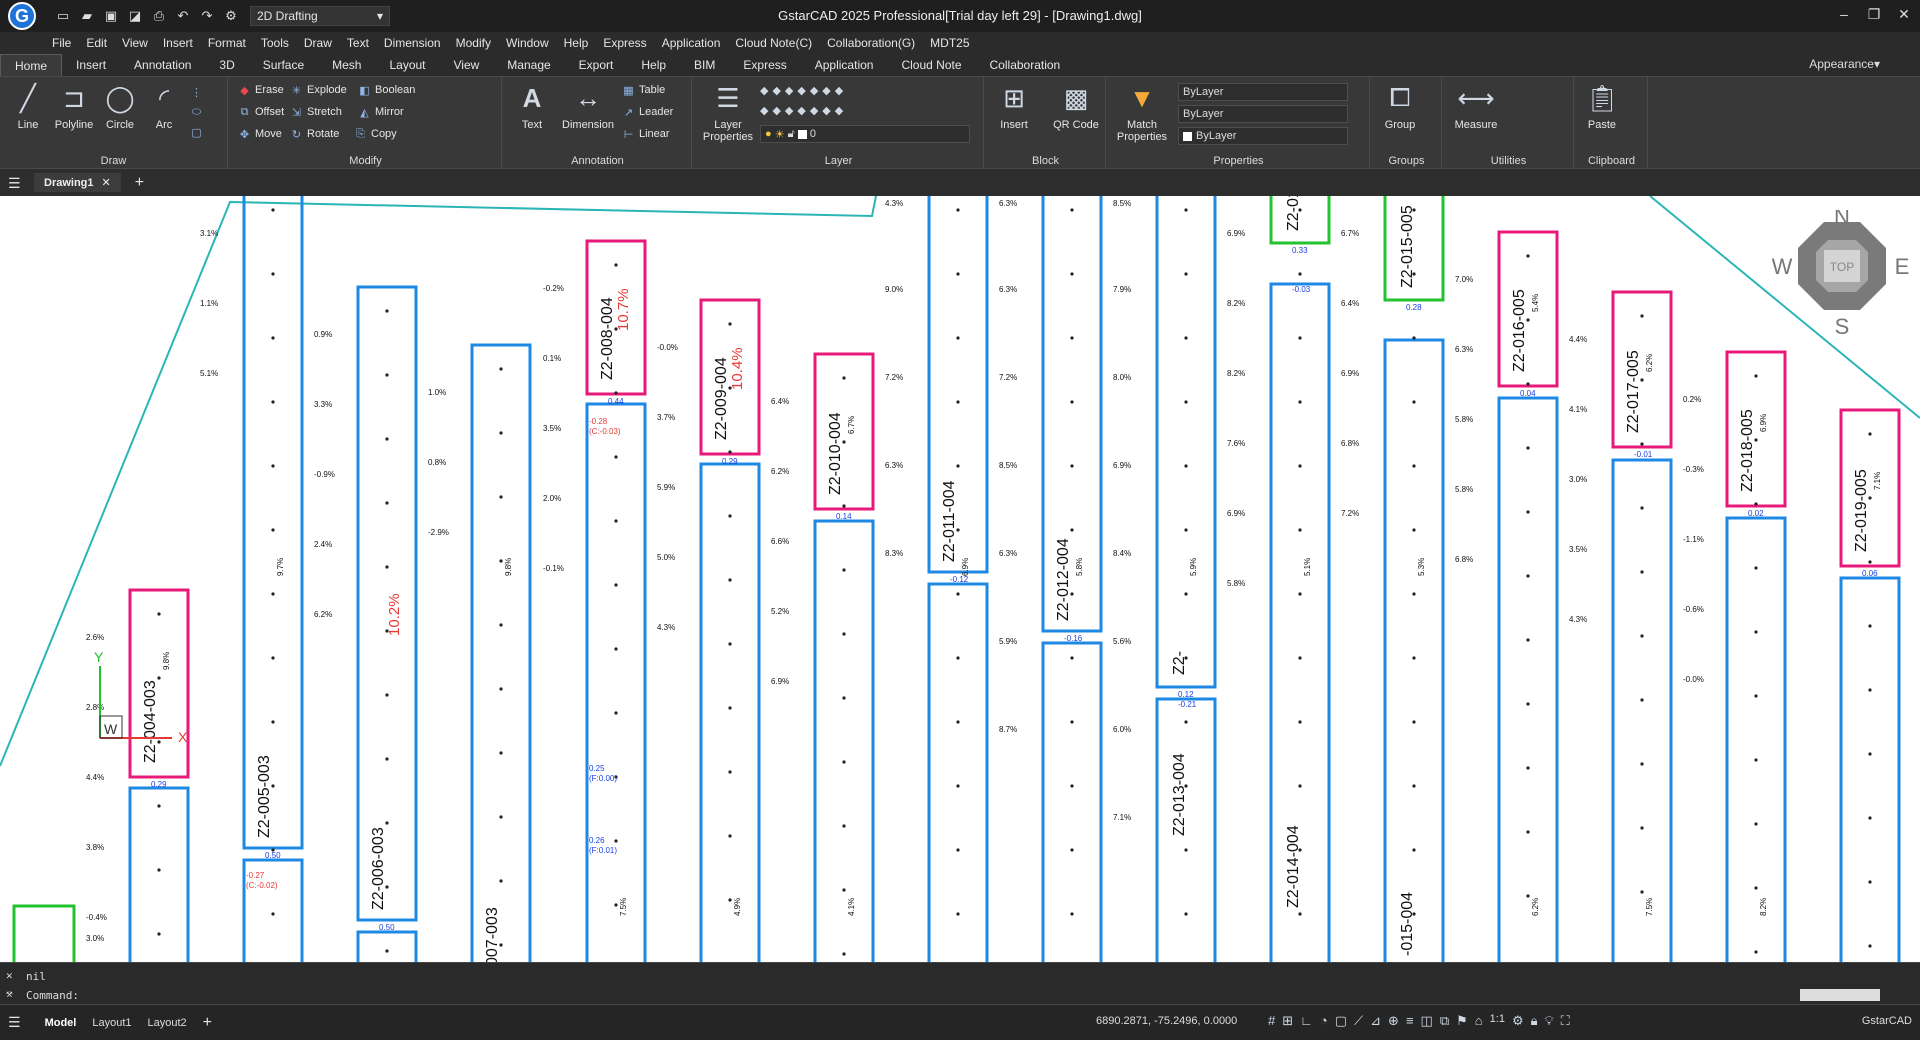 Image resolution: width=1920 pixels, height=1040 pixels. Describe the element at coordinates (653, 65) in the screenshot. I see `tab-help: Help` at that location.